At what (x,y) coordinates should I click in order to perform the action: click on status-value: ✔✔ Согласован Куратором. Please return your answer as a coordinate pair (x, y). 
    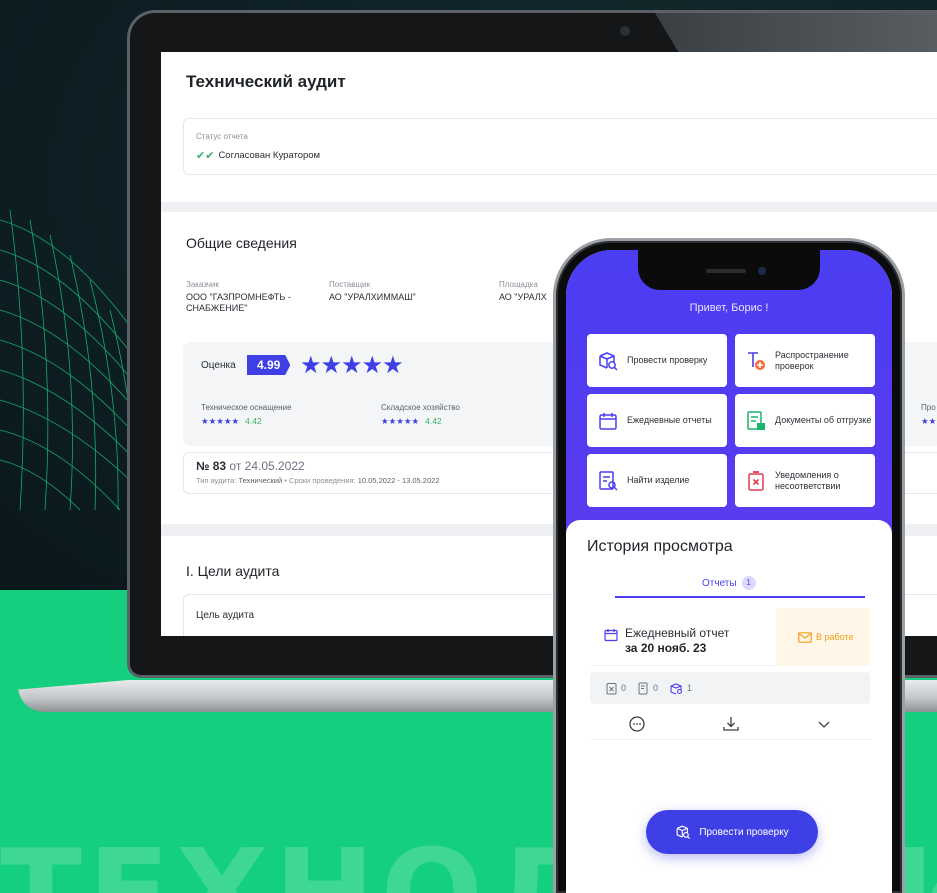
    Looking at the image, I should click on (258, 155).